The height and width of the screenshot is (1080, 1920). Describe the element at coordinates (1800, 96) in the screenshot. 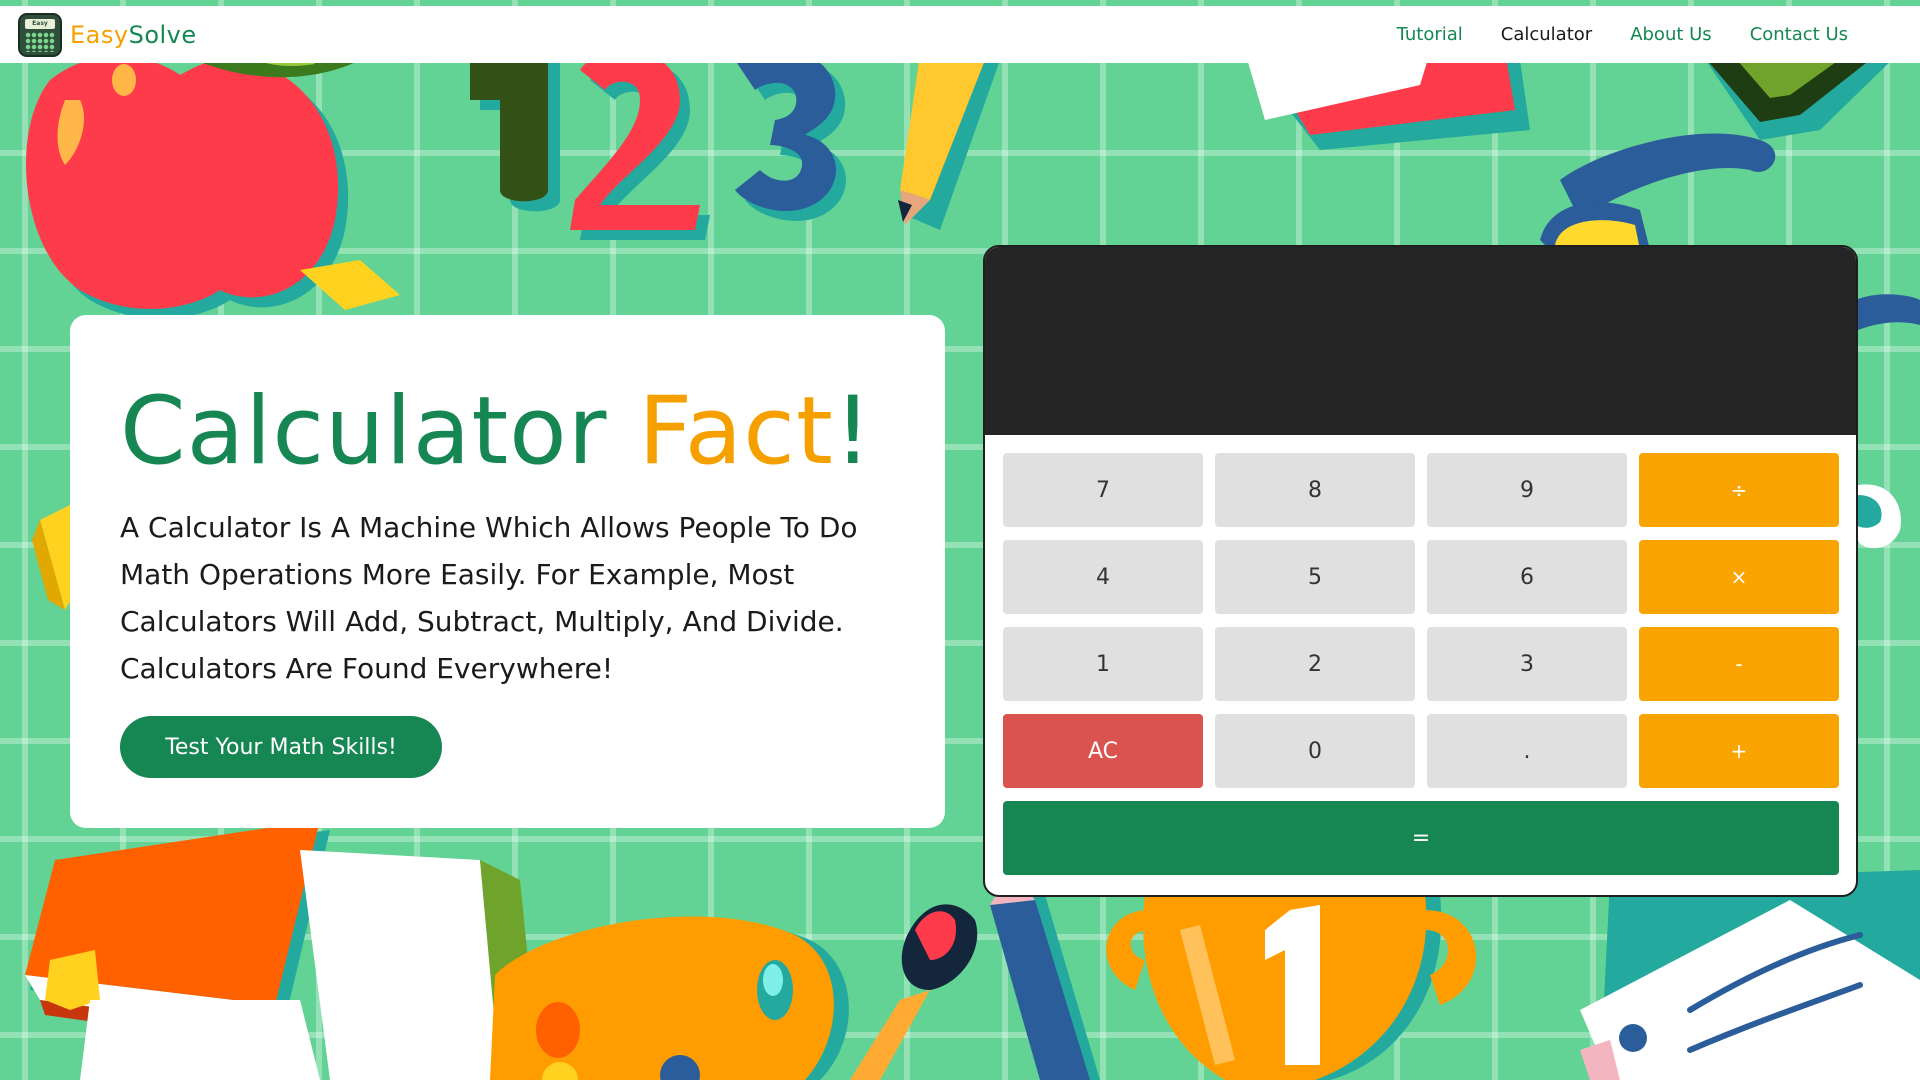

I see `frame-illustration` at that location.